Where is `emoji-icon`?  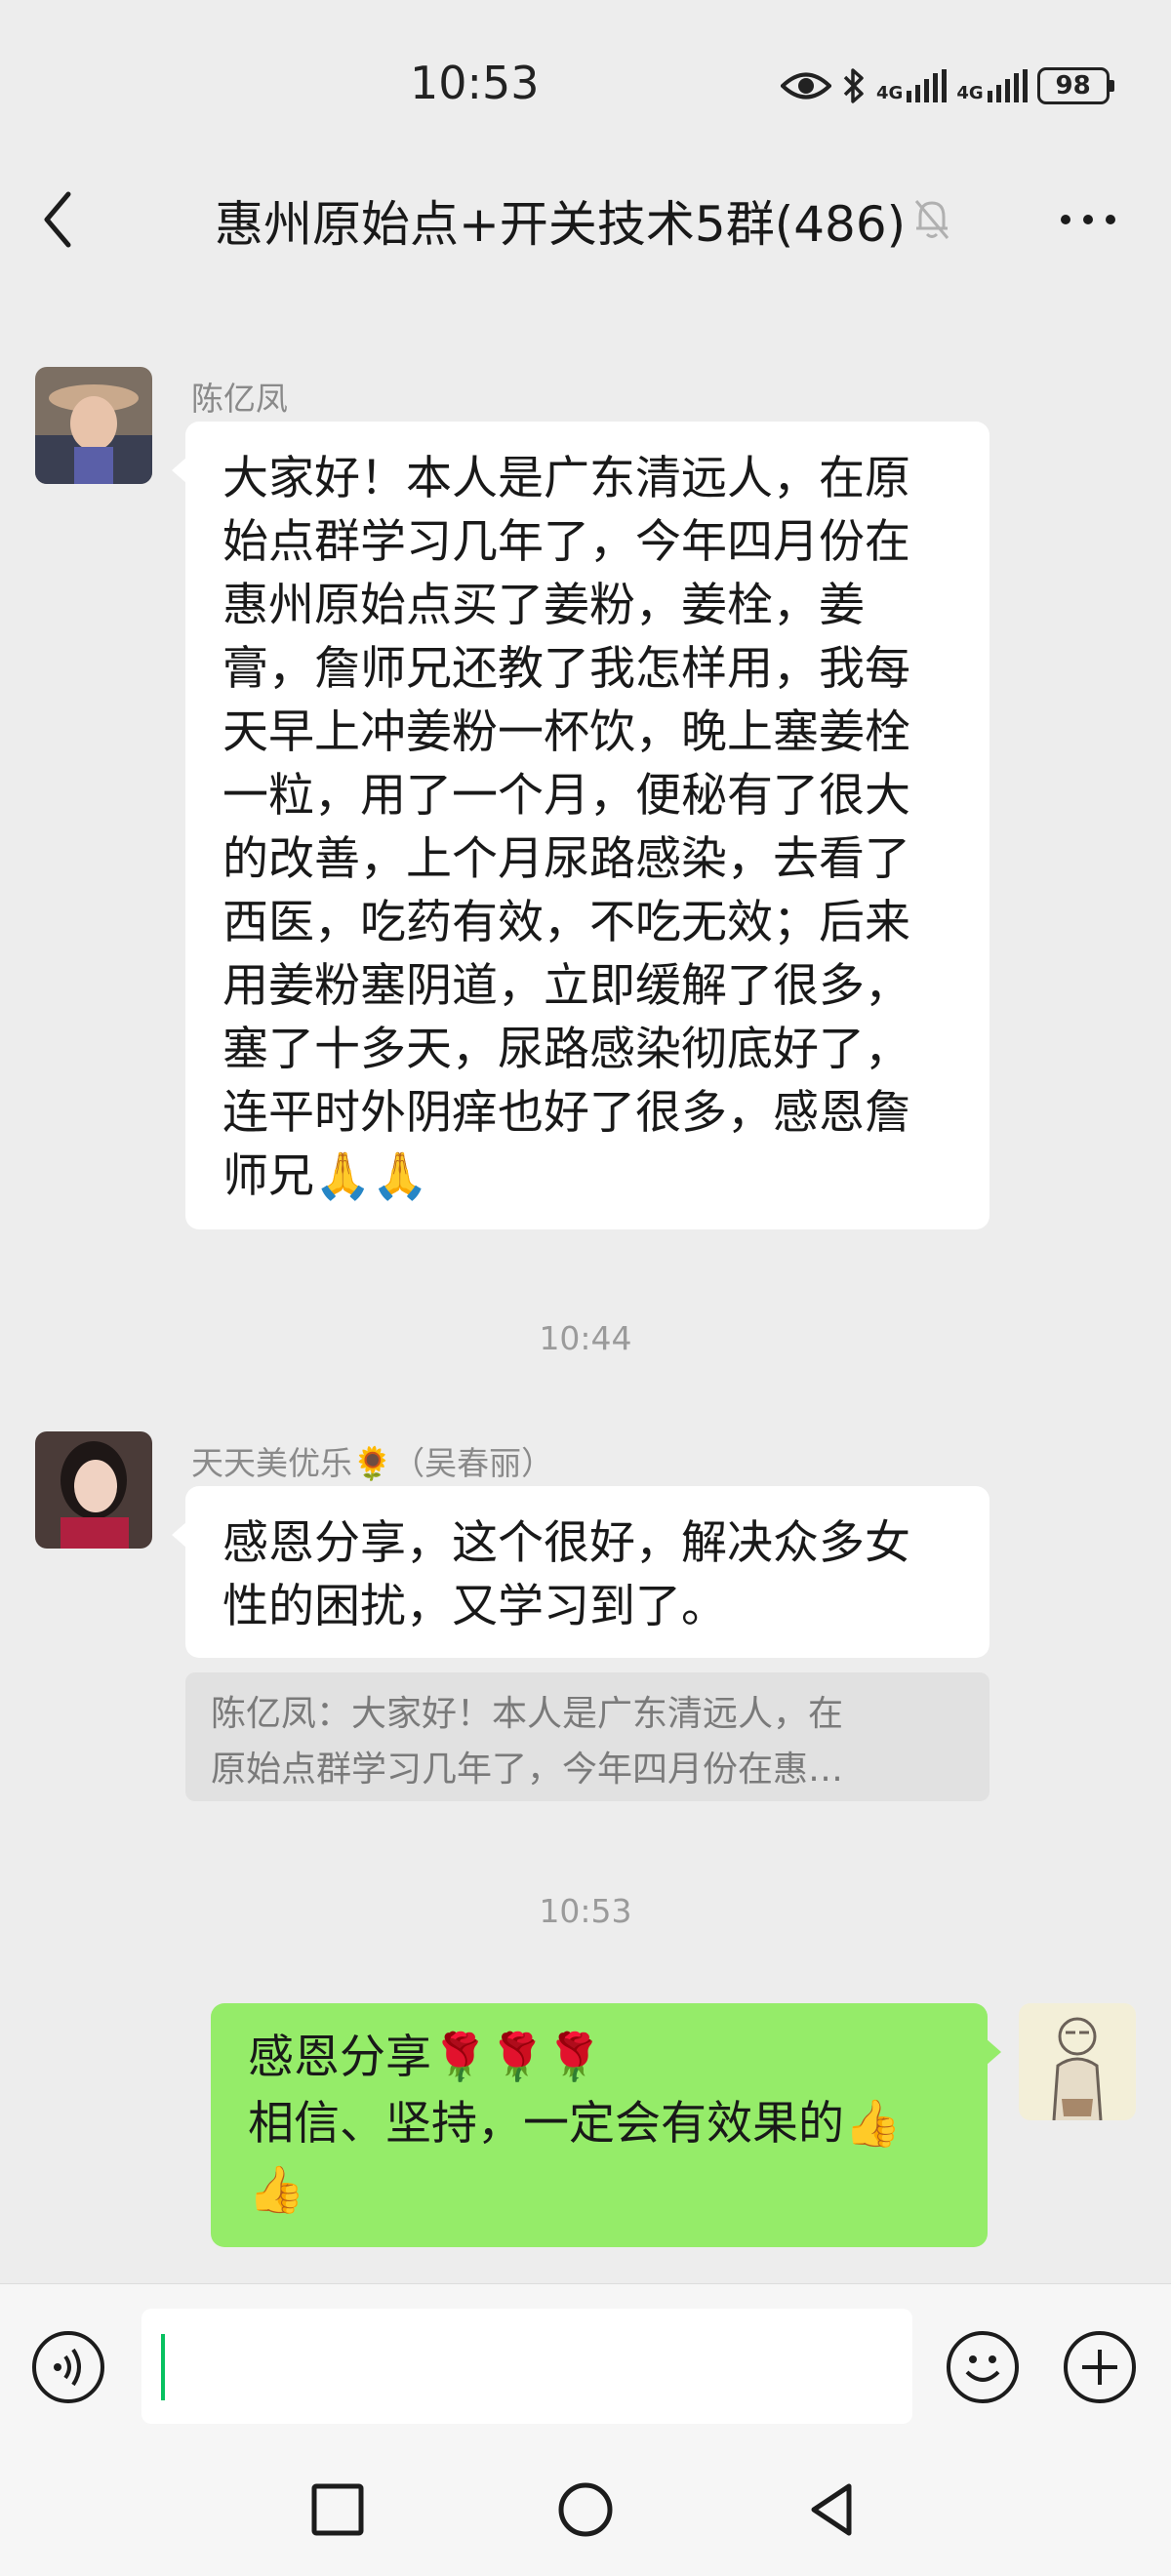
emoji-icon is located at coordinates (982, 2368).